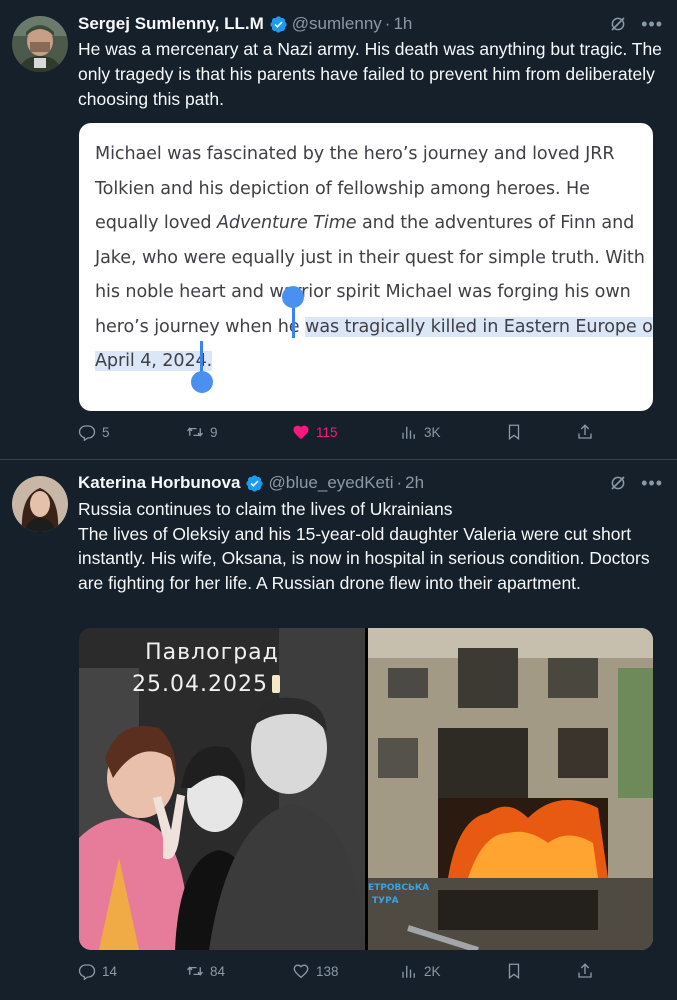  What do you see at coordinates (218, 971) in the screenshot?
I see `retweet-count: 84` at bounding box center [218, 971].